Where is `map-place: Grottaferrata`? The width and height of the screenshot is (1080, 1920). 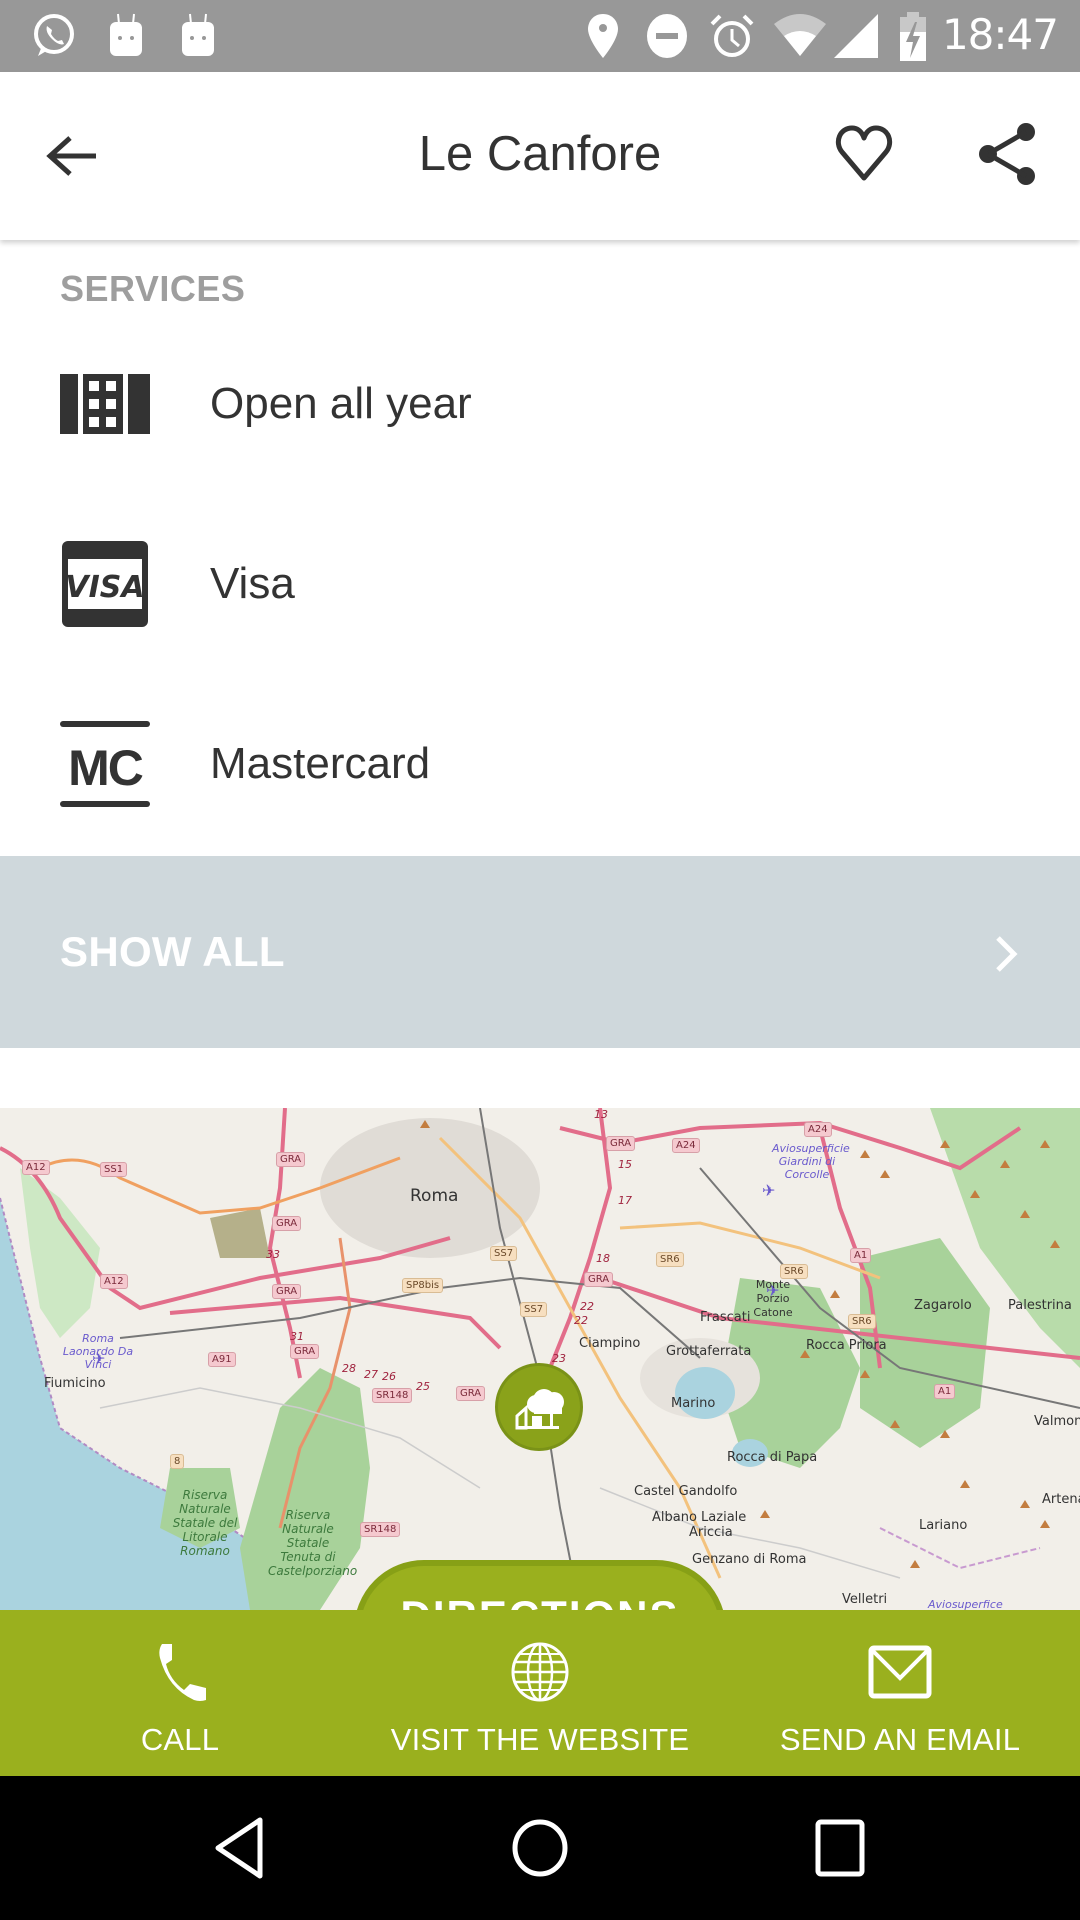 map-place: Grottaferrata is located at coordinates (709, 1351).